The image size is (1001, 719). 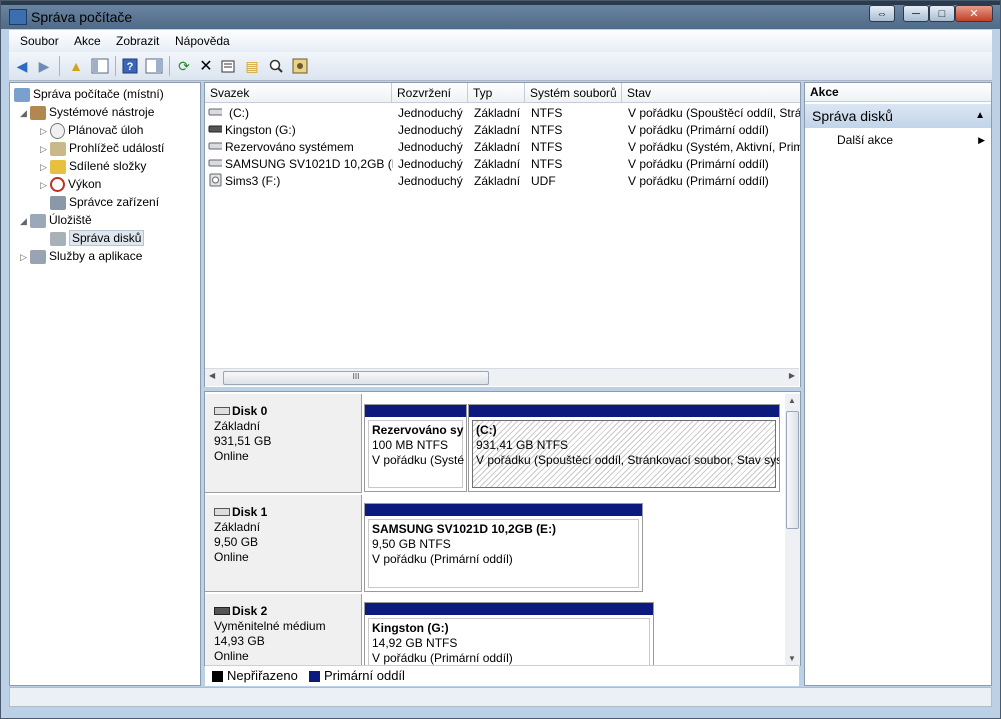 What do you see at coordinates (22, 94) in the screenshot?
I see `computer-icon` at bounding box center [22, 94].